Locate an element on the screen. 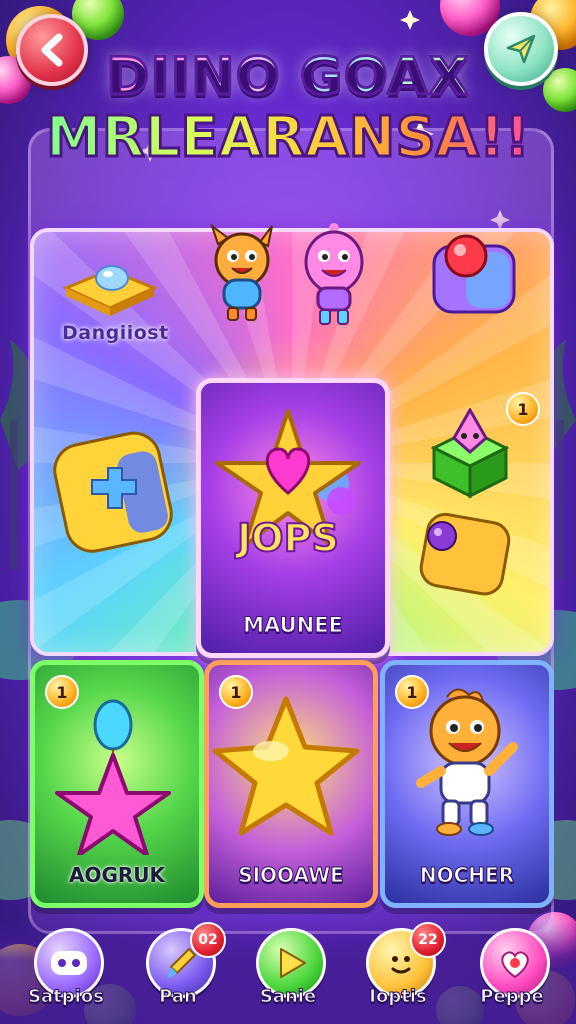 The image size is (576, 1024). reward-card-blue: 1 NOCHER is located at coordinates (467, 784).